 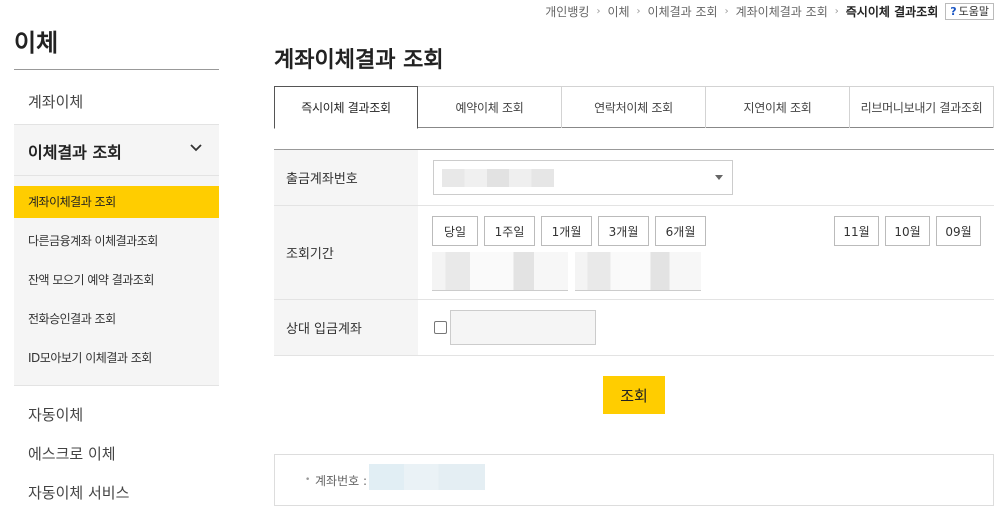 What do you see at coordinates (778, 107) in the screenshot?
I see `tab-delayed-transfer: 지연이체 조회` at bounding box center [778, 107].